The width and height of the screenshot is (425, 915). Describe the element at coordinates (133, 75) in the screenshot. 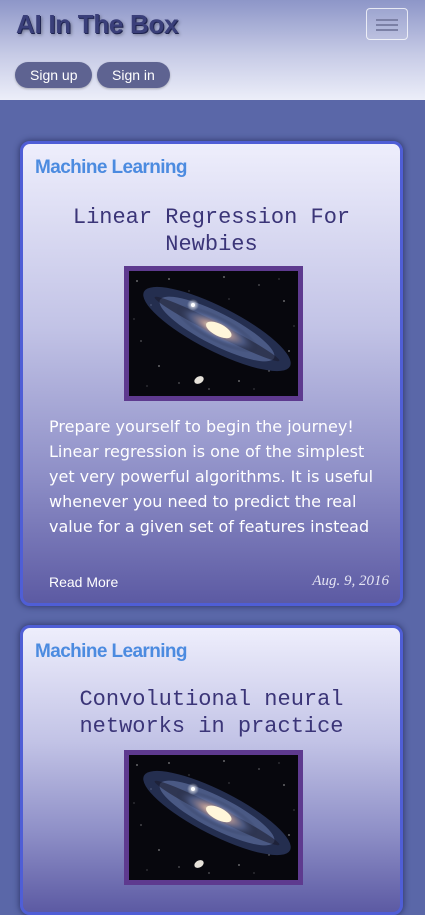

I see `sign-in-button: Sign in` at that location.